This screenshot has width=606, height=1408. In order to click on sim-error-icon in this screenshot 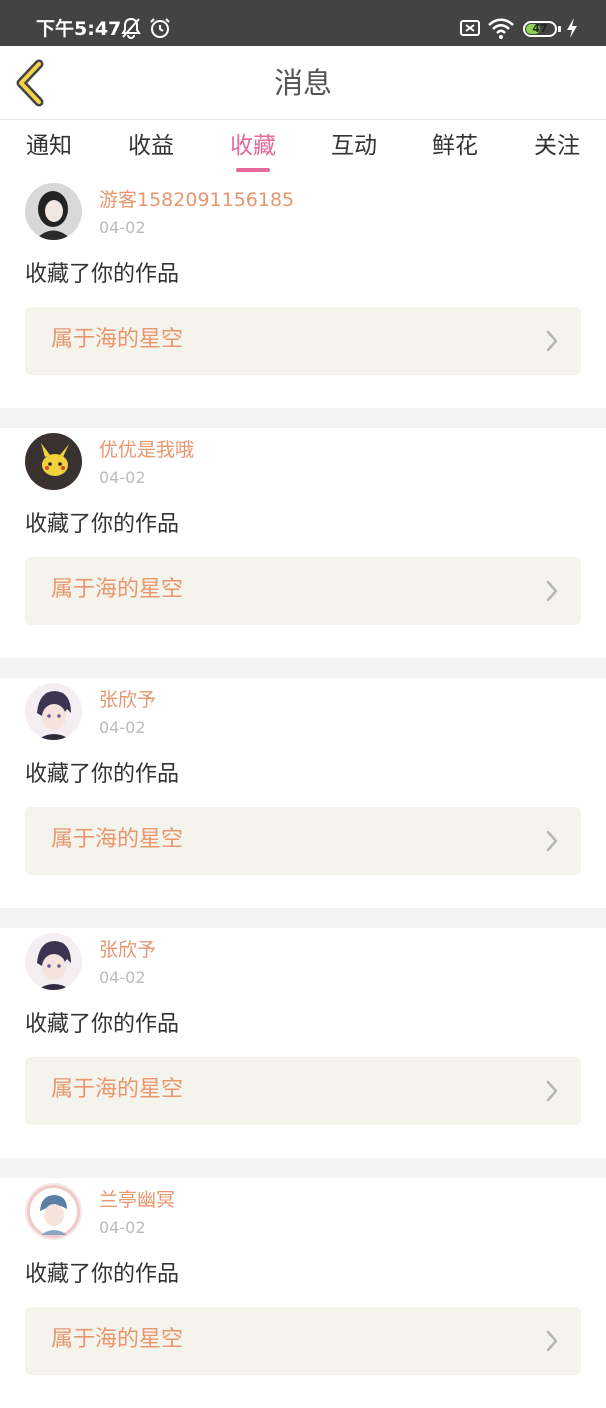, I will do `click(470, 28)`.